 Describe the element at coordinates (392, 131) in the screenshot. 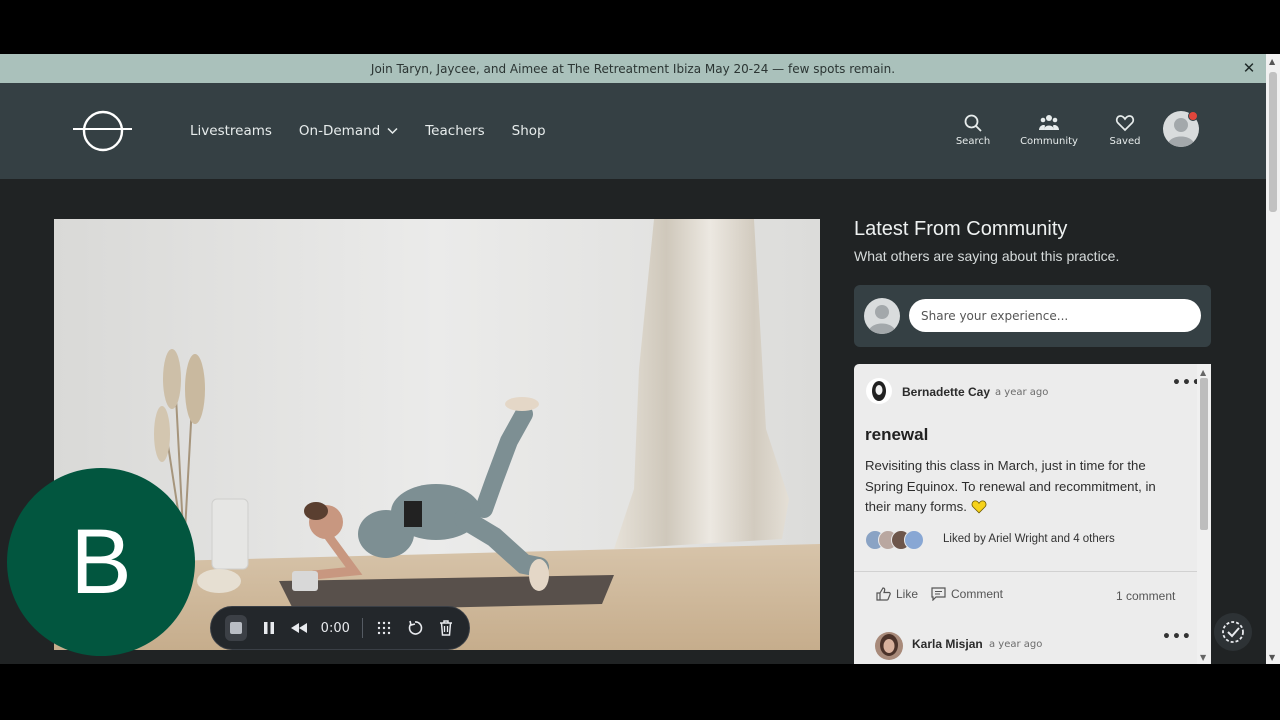

I see `chevron-down-icon` at that location.